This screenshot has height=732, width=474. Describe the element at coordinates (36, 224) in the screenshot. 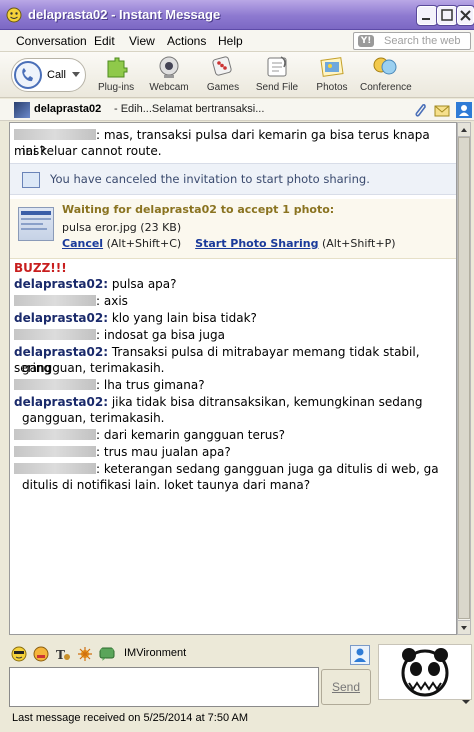

I see `photo-thumbnail` at that location.